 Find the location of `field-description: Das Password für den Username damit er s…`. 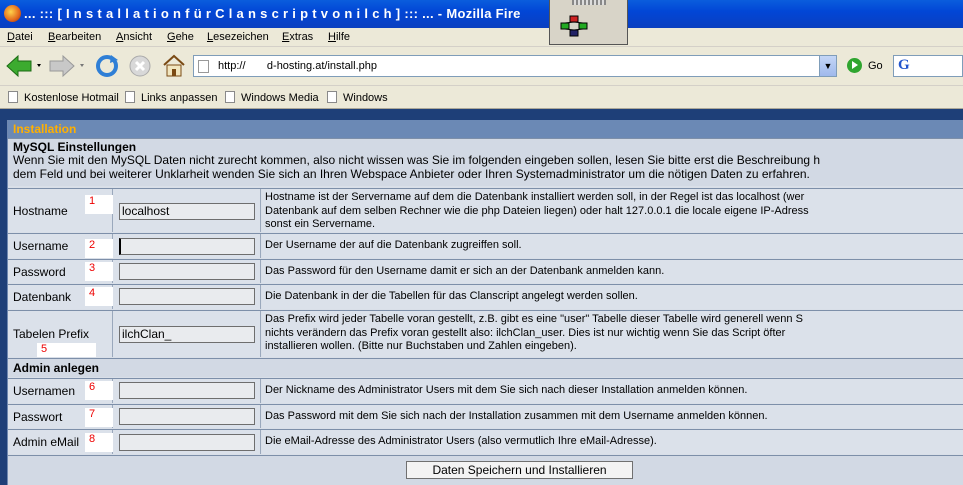

field-description: Das Password für den Username damit er s… is located at coordinates (612, 271).